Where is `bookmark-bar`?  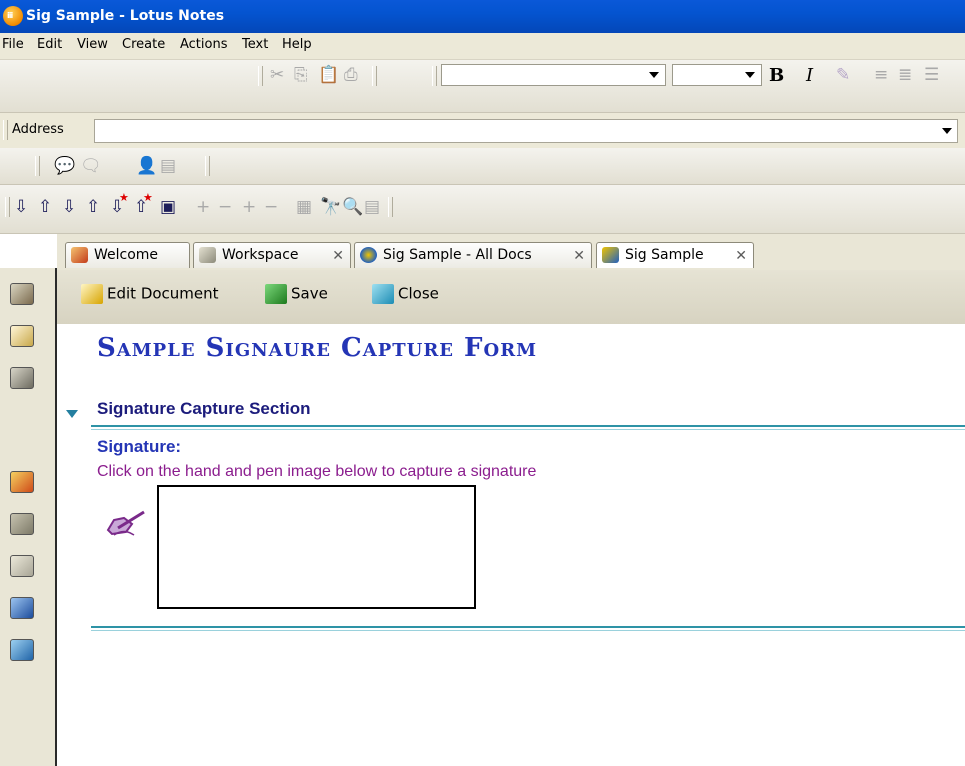
bookmark-bar is located at coordinates (28, 517).